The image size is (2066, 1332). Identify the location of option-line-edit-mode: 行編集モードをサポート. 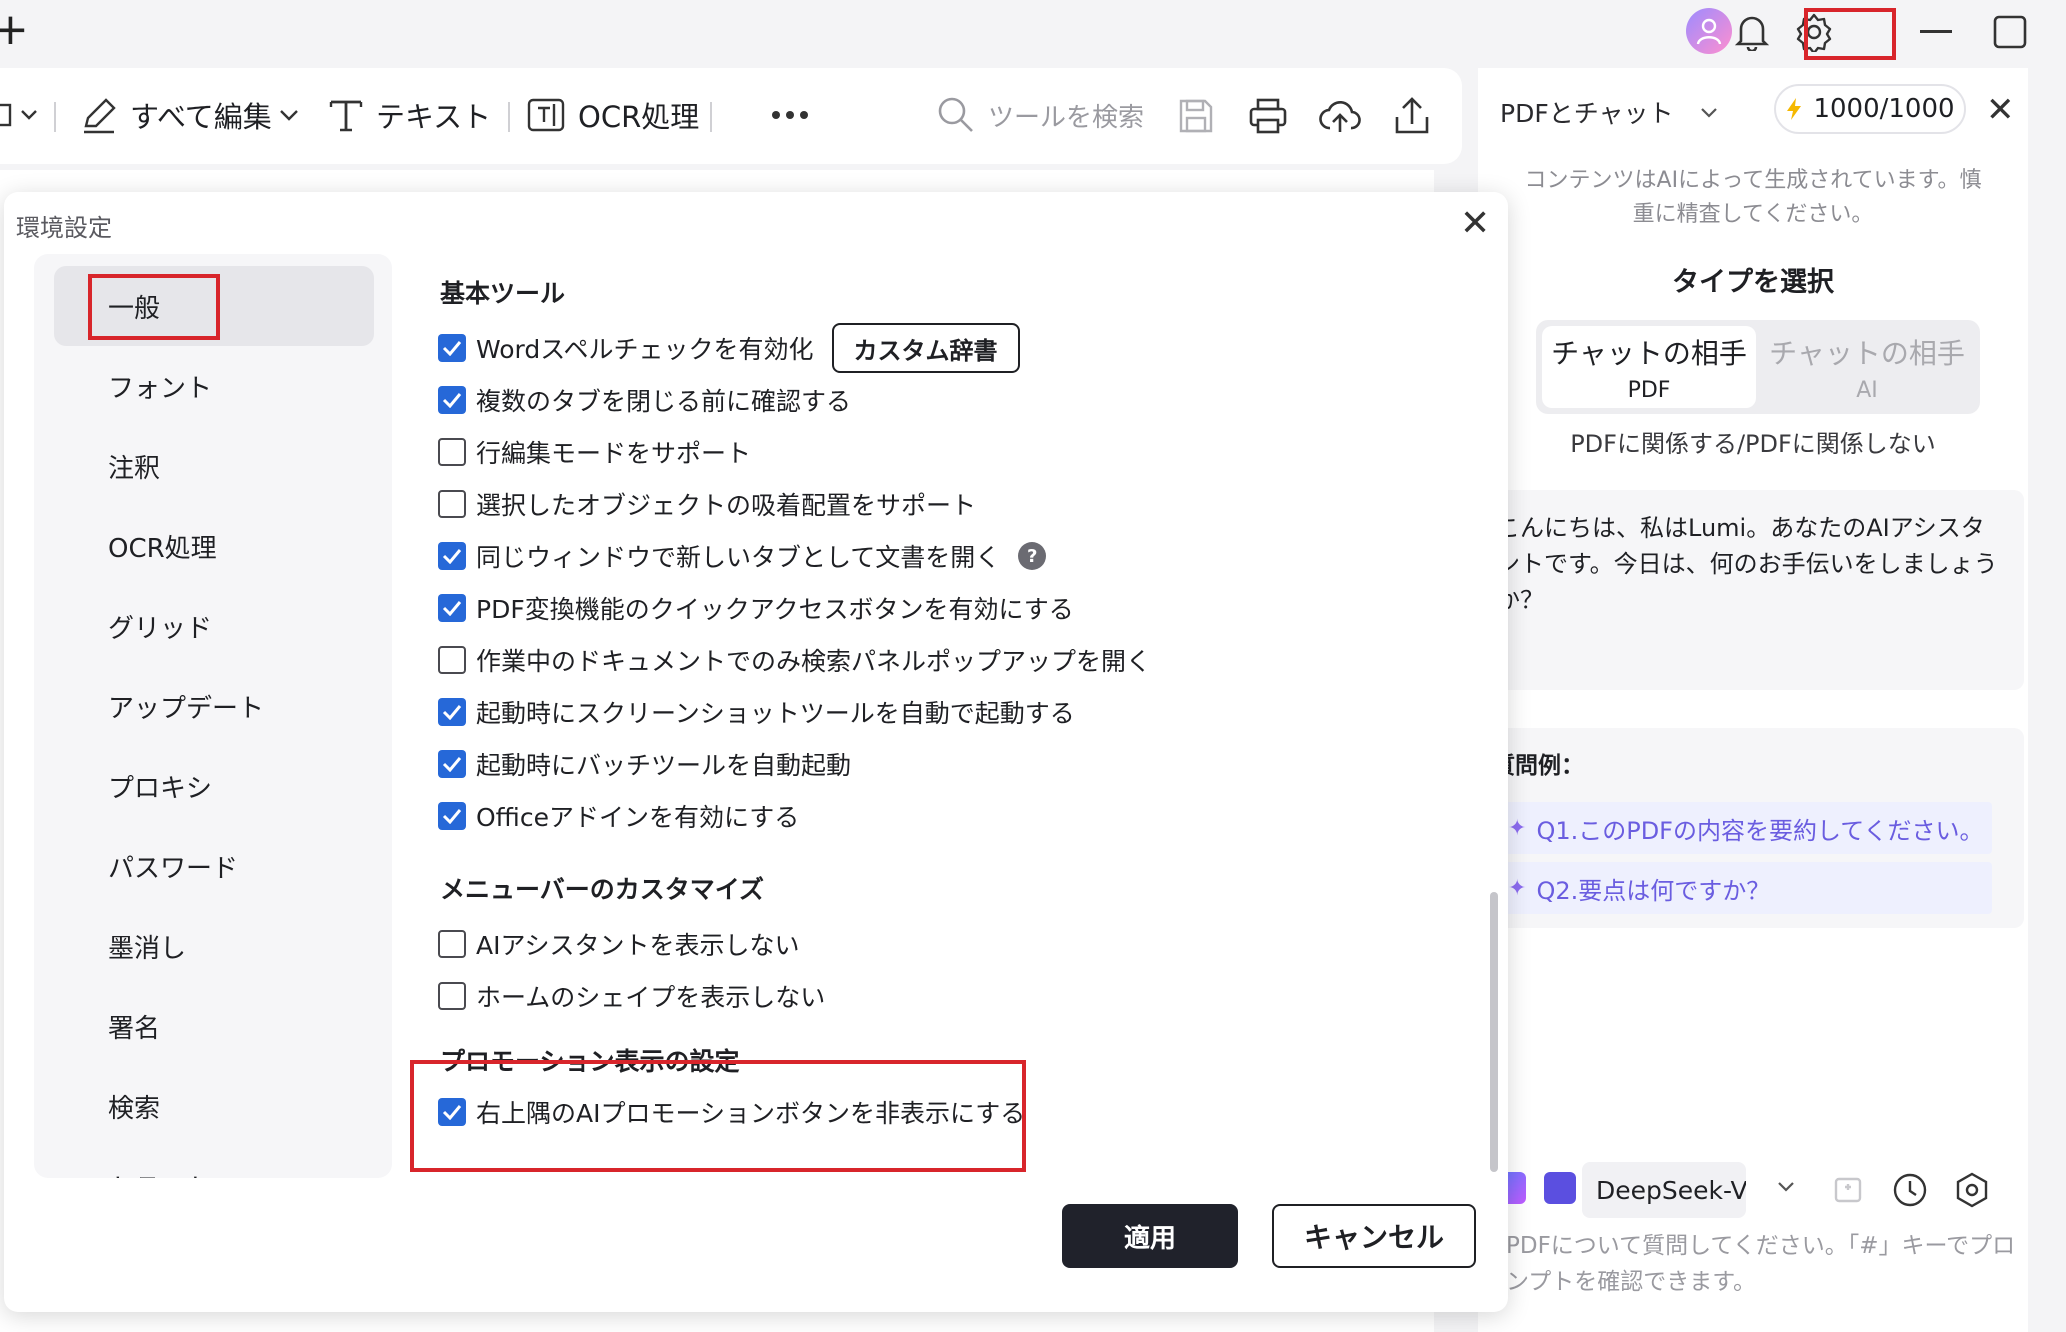
(594, 452).